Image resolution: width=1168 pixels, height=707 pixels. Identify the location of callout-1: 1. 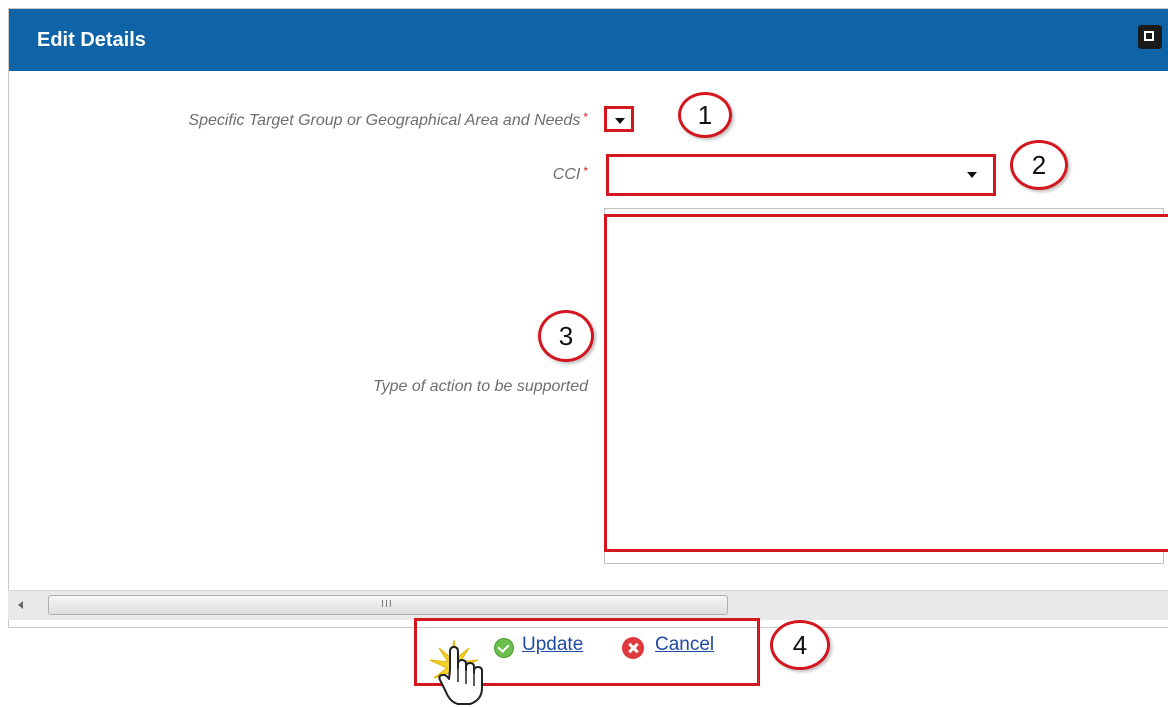
(705, 115).